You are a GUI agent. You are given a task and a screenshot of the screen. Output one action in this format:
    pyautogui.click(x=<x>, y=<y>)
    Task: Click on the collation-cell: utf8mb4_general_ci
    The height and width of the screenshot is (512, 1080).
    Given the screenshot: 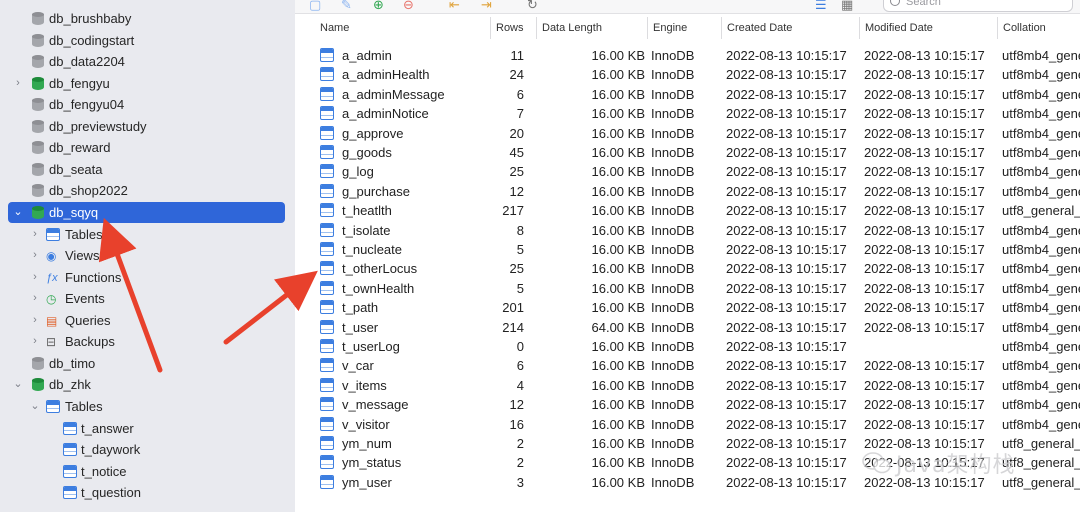 What is the action you would take?
    pyautogui.click(x=1041, y=405)
    